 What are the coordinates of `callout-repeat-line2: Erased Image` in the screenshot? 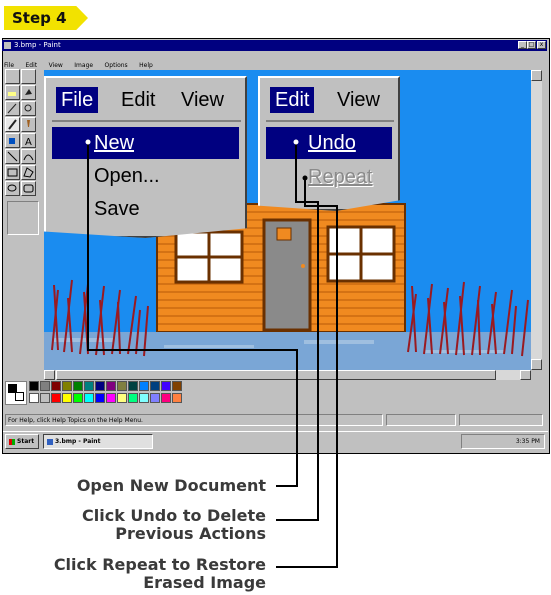 It's located at (204, 582).